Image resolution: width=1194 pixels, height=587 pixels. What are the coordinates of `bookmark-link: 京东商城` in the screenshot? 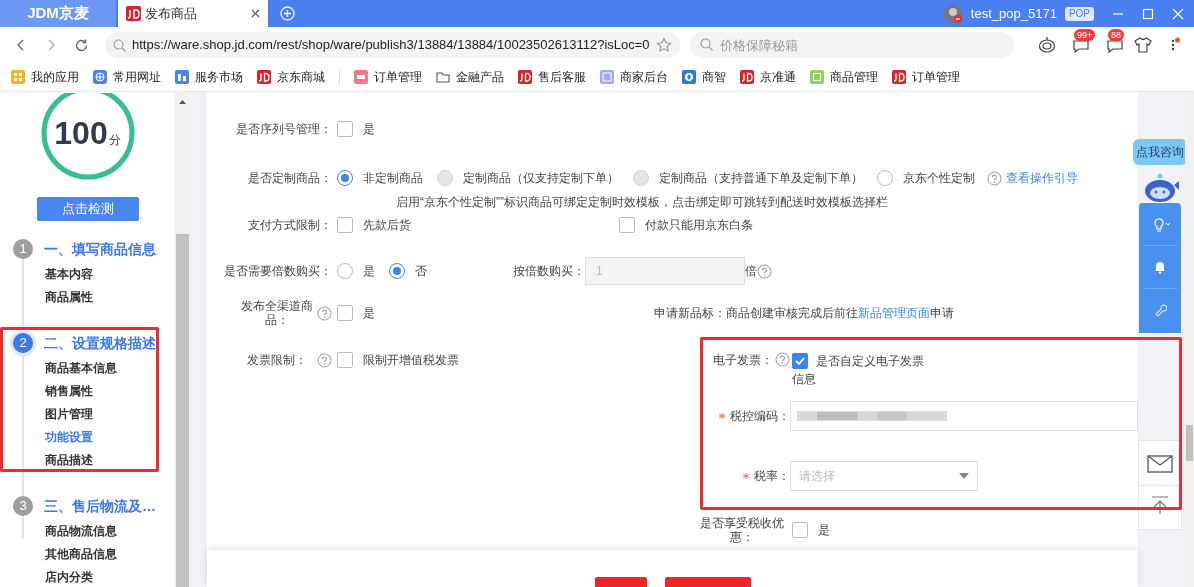 It's located at (291, 77).